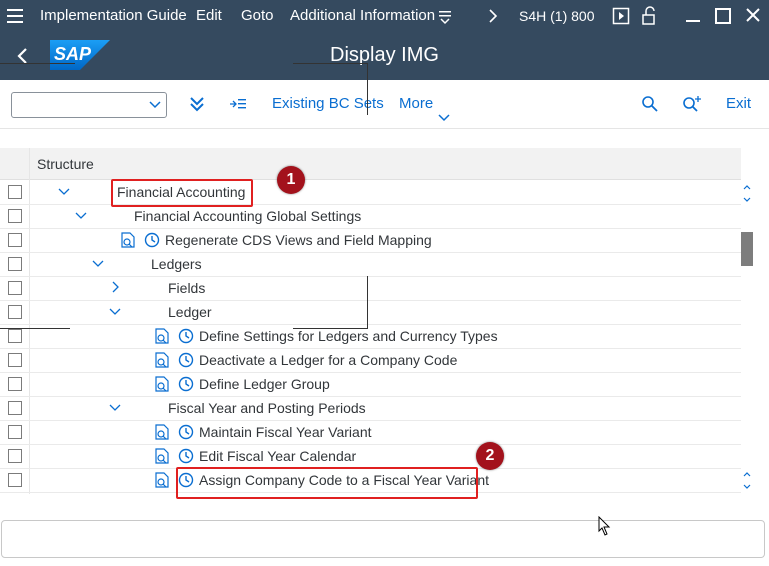 The height and width of the screenshot is (566, 769). I want to click on play-icon, so click(621, 16).